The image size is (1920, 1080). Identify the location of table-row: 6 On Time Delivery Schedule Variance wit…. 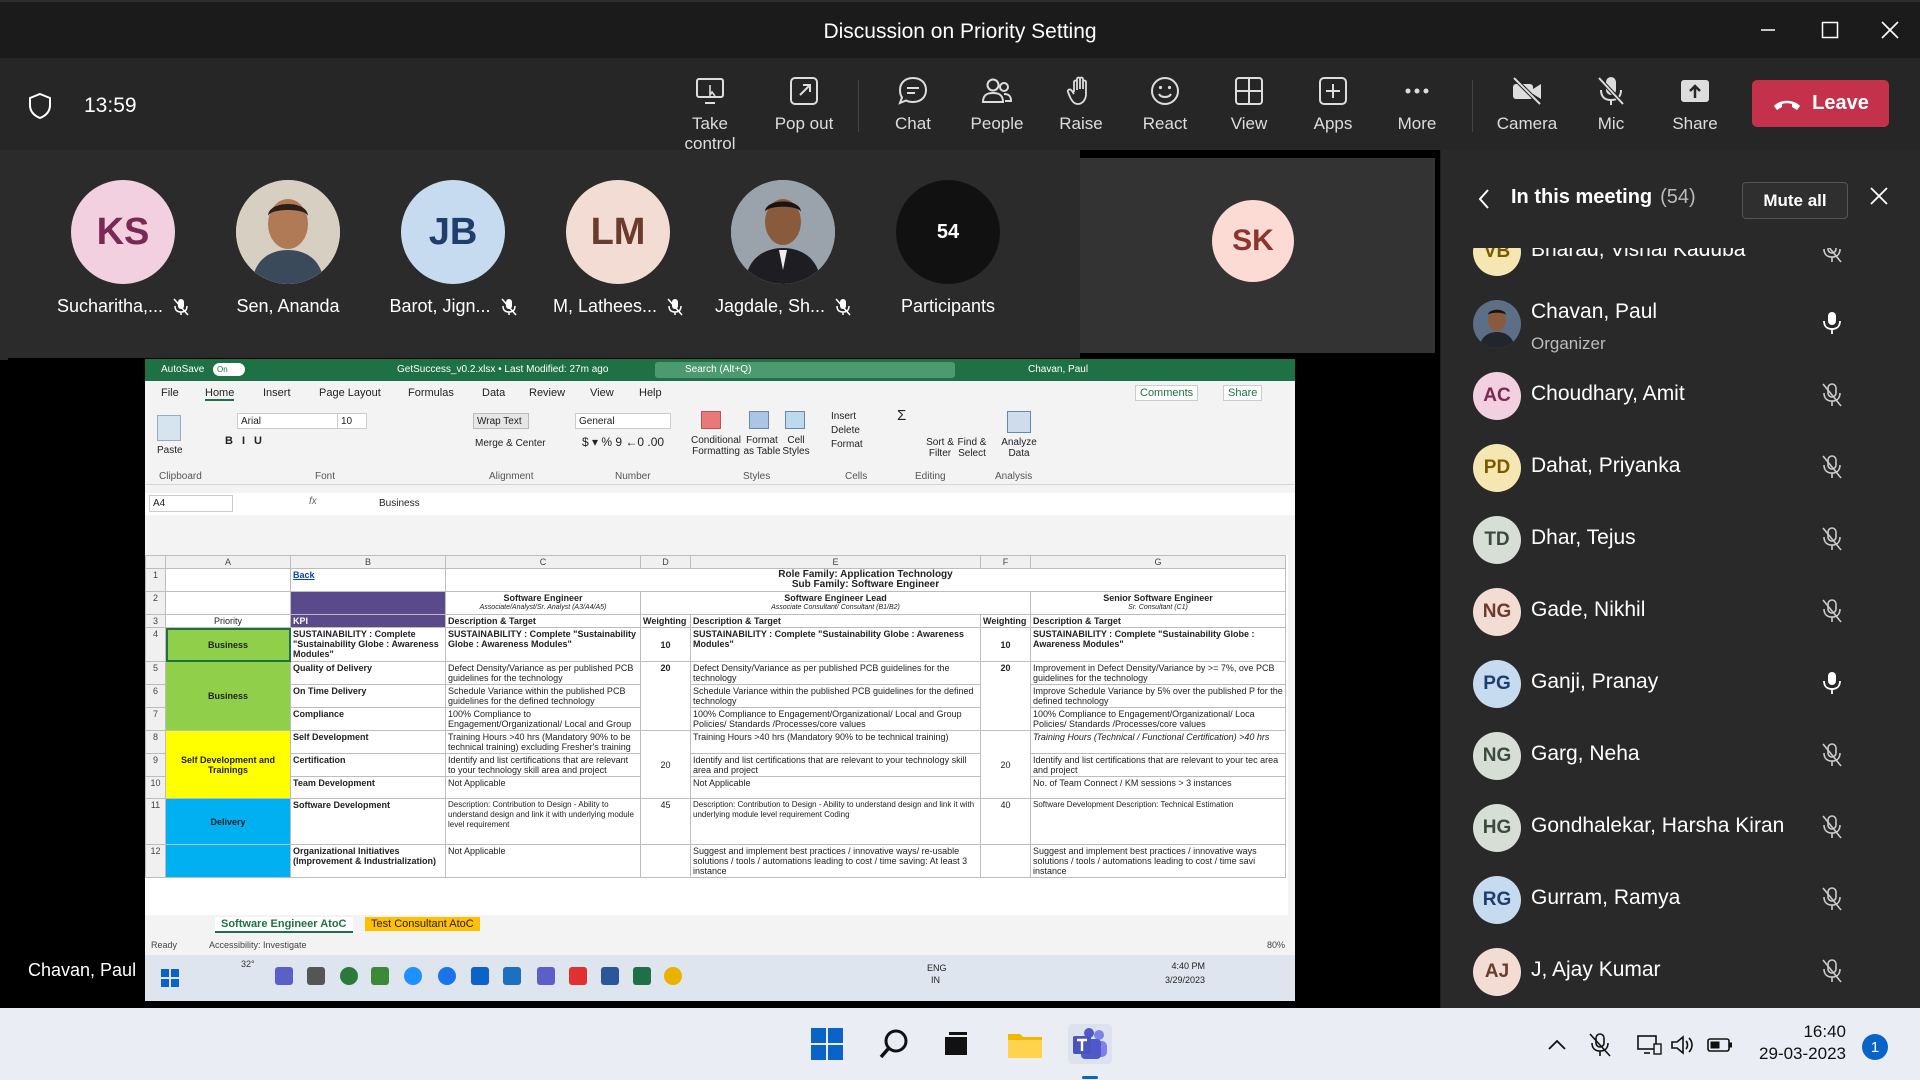
(715, 696).